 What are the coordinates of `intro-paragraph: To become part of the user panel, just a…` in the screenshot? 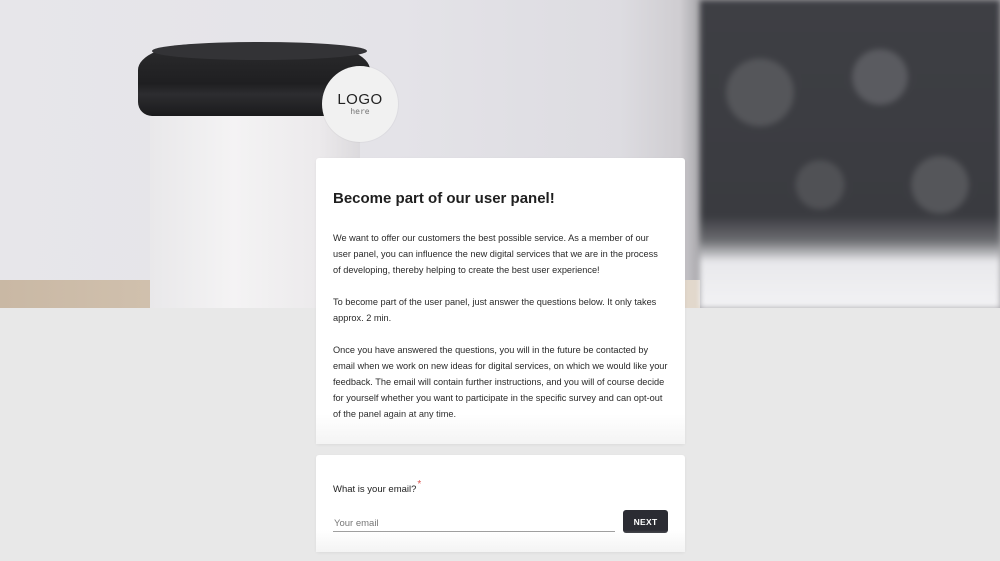 It's located at (495, 310).